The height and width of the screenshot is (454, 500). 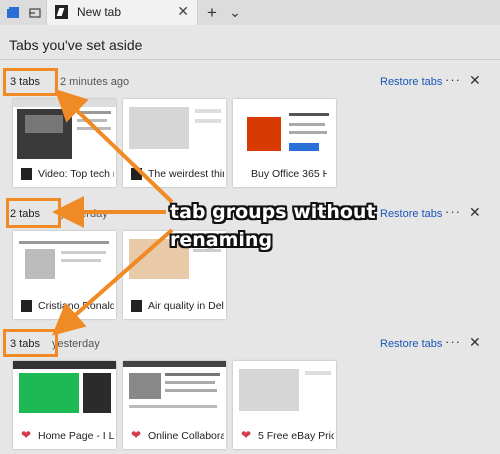 I want to click on tab-caption: ❤ Online Collabora, so click(x=174, y=436).